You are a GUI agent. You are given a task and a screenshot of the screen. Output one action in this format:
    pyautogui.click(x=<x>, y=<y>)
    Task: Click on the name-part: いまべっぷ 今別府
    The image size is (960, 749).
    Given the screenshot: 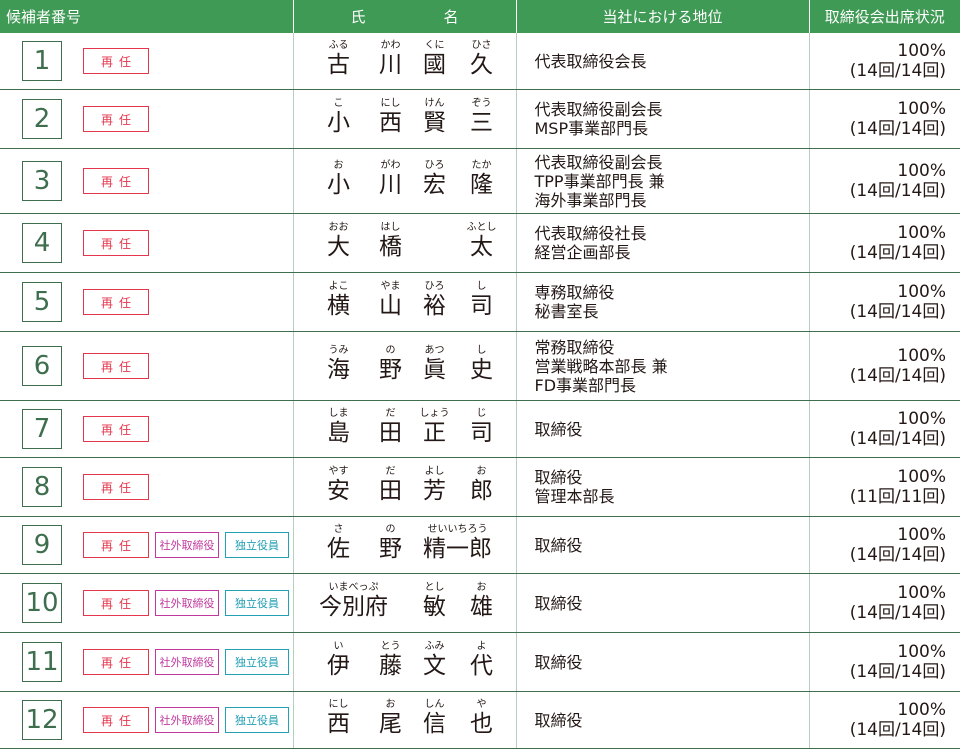 What is the action you would take?
    pyautogui.click(x=353, y=601)
    